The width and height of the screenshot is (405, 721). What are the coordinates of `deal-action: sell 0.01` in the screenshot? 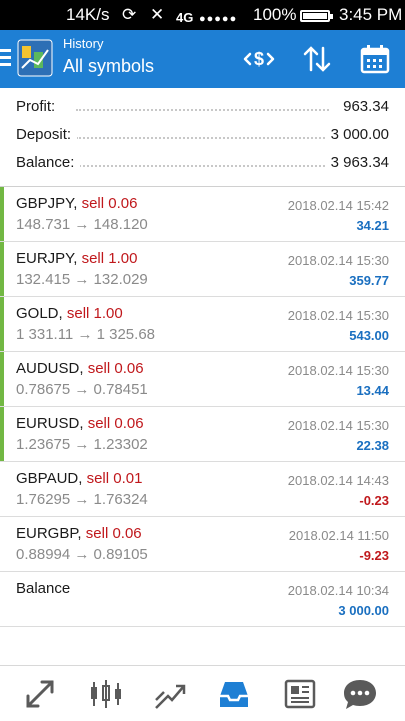 It's located at (114, 478).